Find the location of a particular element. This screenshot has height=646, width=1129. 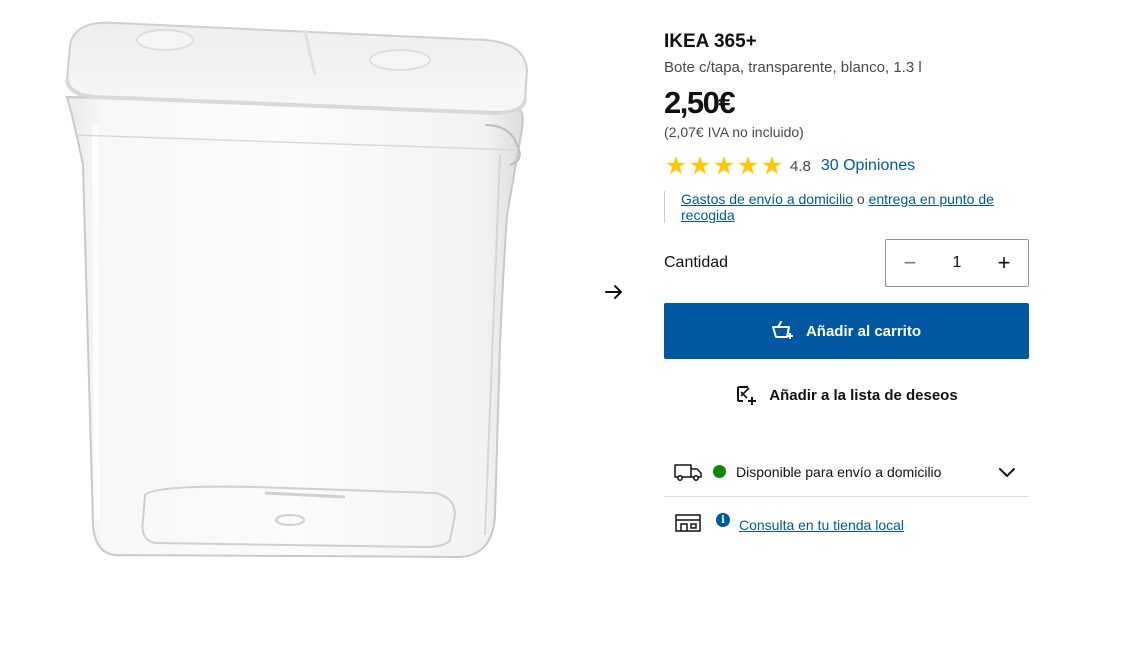

decrease-quantity-button: − is located at coordinates (910, 262).